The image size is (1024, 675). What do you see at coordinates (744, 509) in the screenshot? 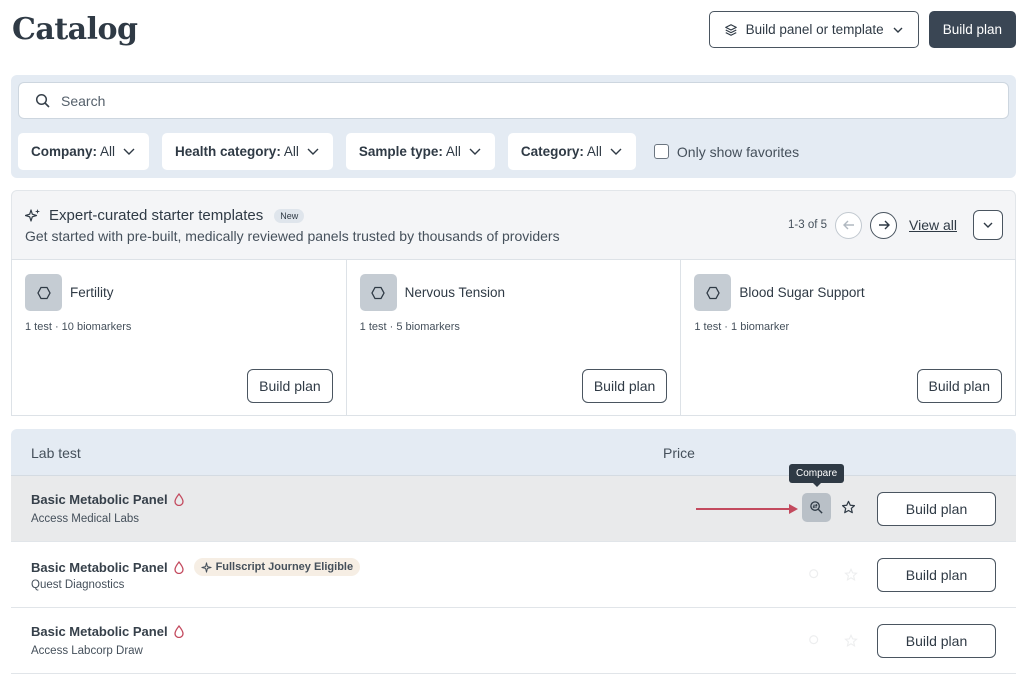
I see `annotation-arrow-line` at bounding box center [744, 509].